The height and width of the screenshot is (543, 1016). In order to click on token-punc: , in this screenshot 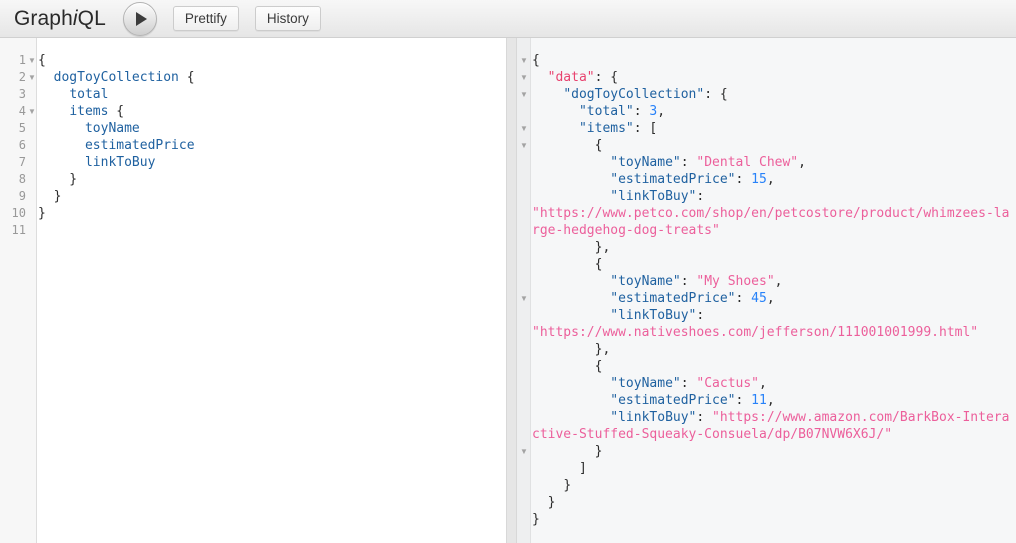, I will do `click(778, 281)`.